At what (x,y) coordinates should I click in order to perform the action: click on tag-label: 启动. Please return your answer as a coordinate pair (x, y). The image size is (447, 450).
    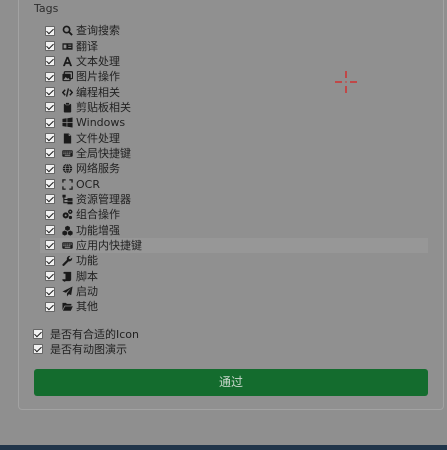
    Looking at the image, I should click on (87, 292).